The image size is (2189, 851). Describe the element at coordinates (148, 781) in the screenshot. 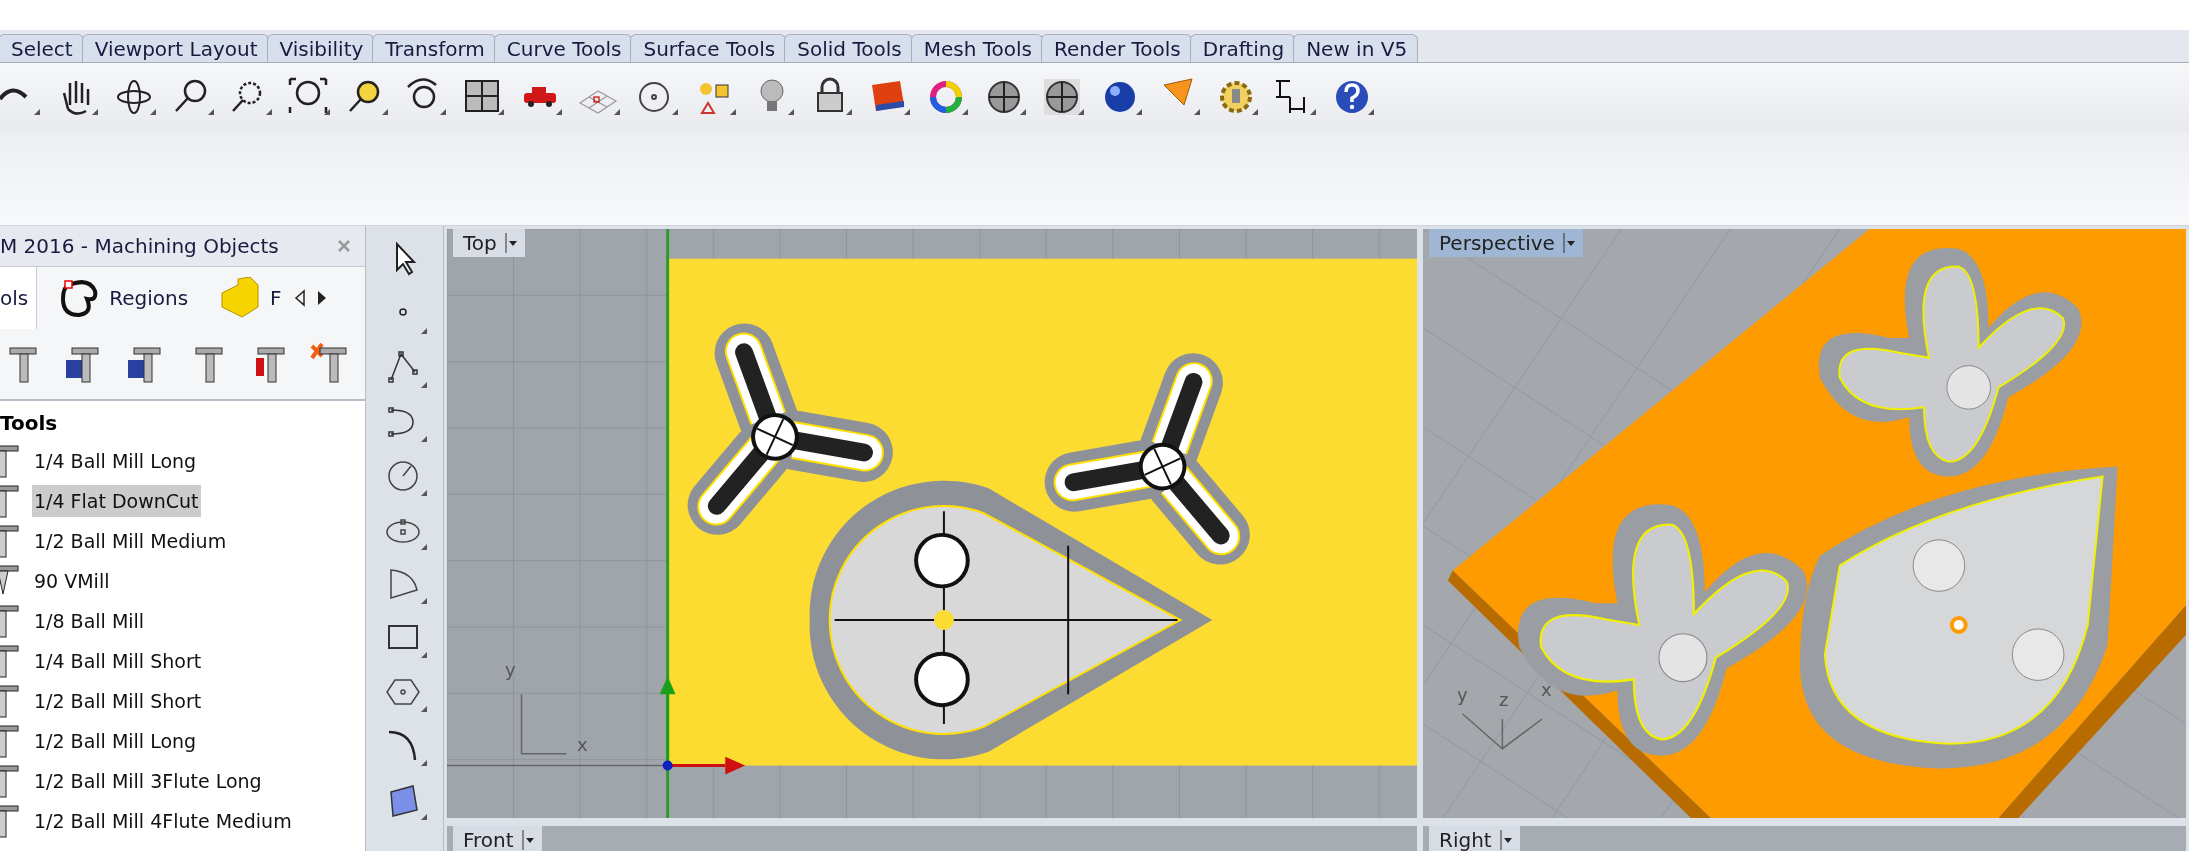

I see `tool-list-item: 1/2 Ball Mill 3Flute Long` at that location.